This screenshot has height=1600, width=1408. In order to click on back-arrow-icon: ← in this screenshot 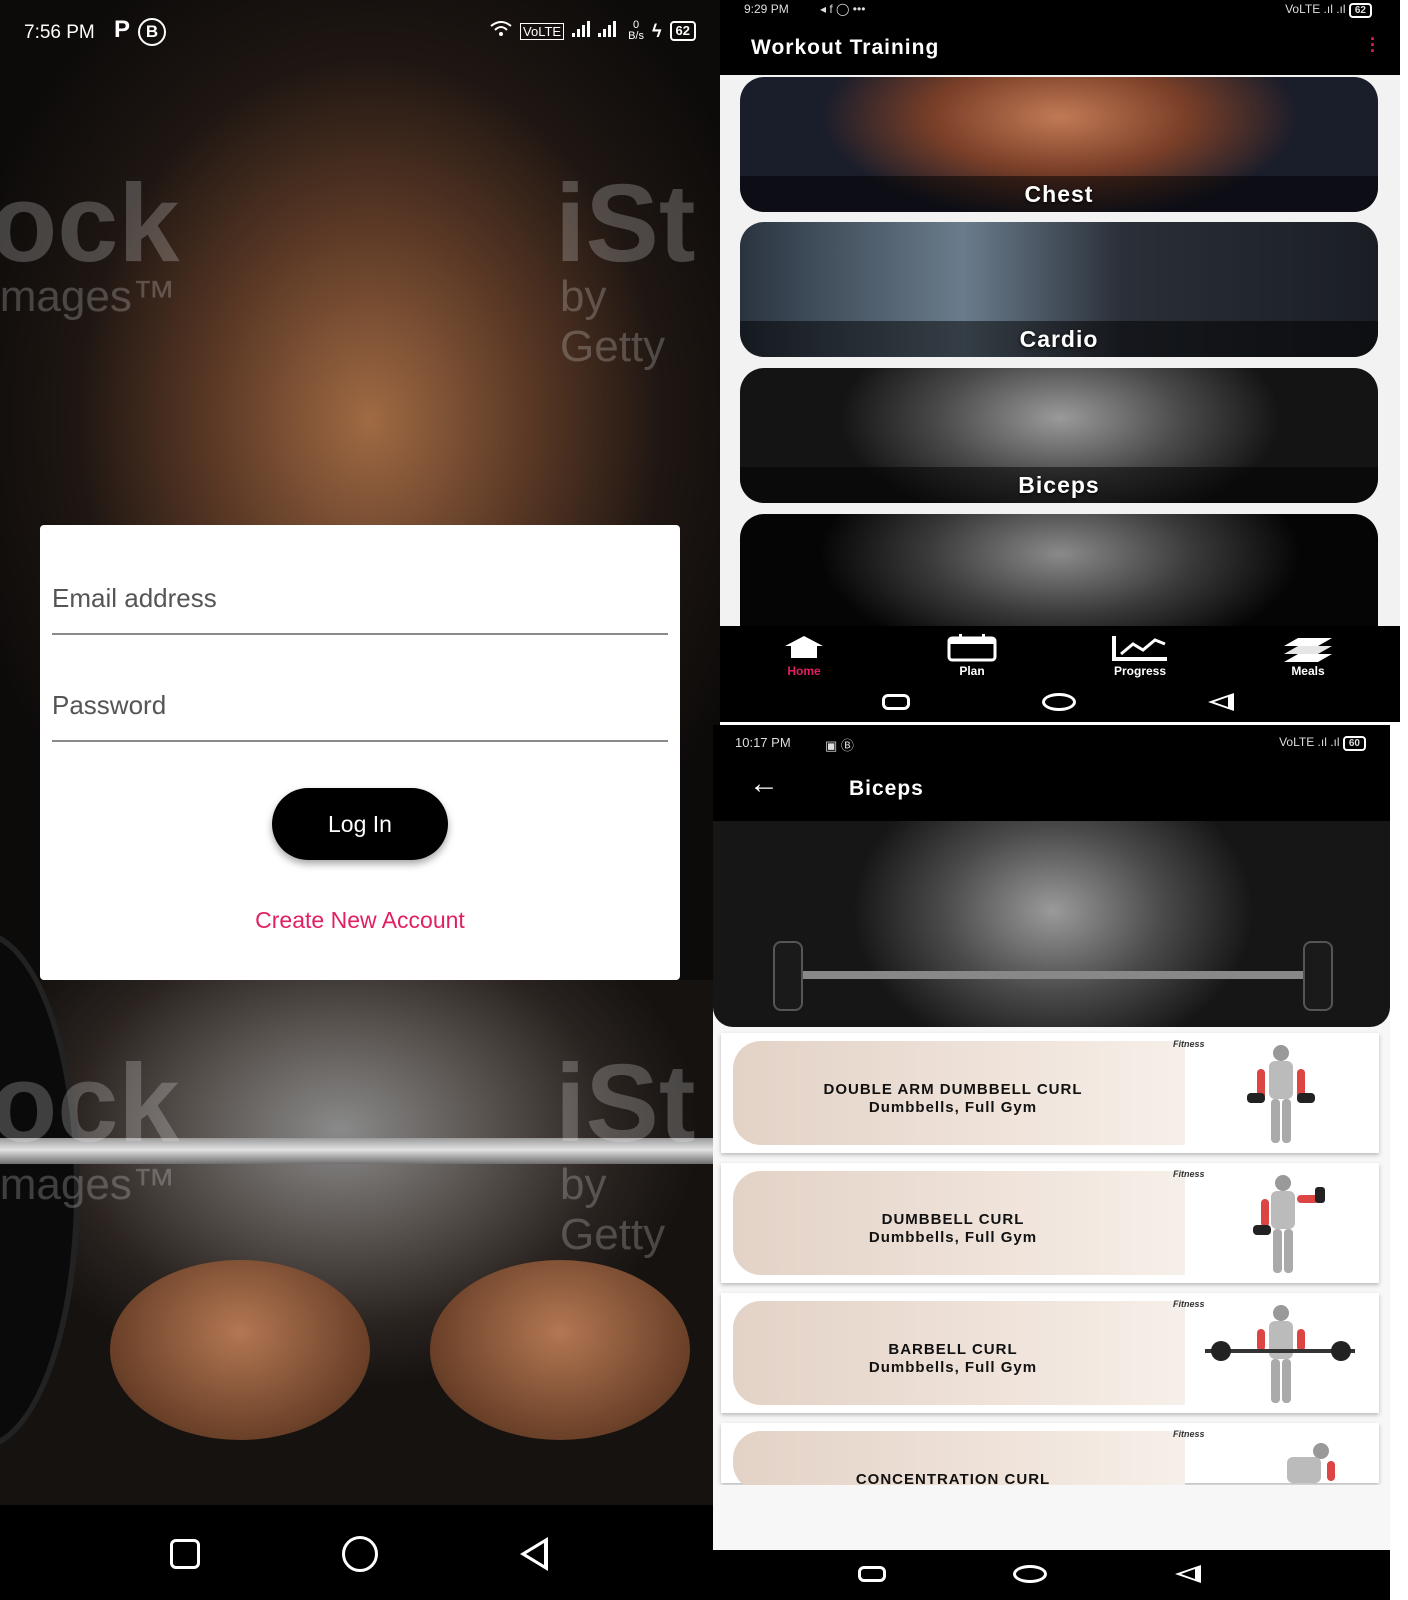, I will do `click(764, 784)`.